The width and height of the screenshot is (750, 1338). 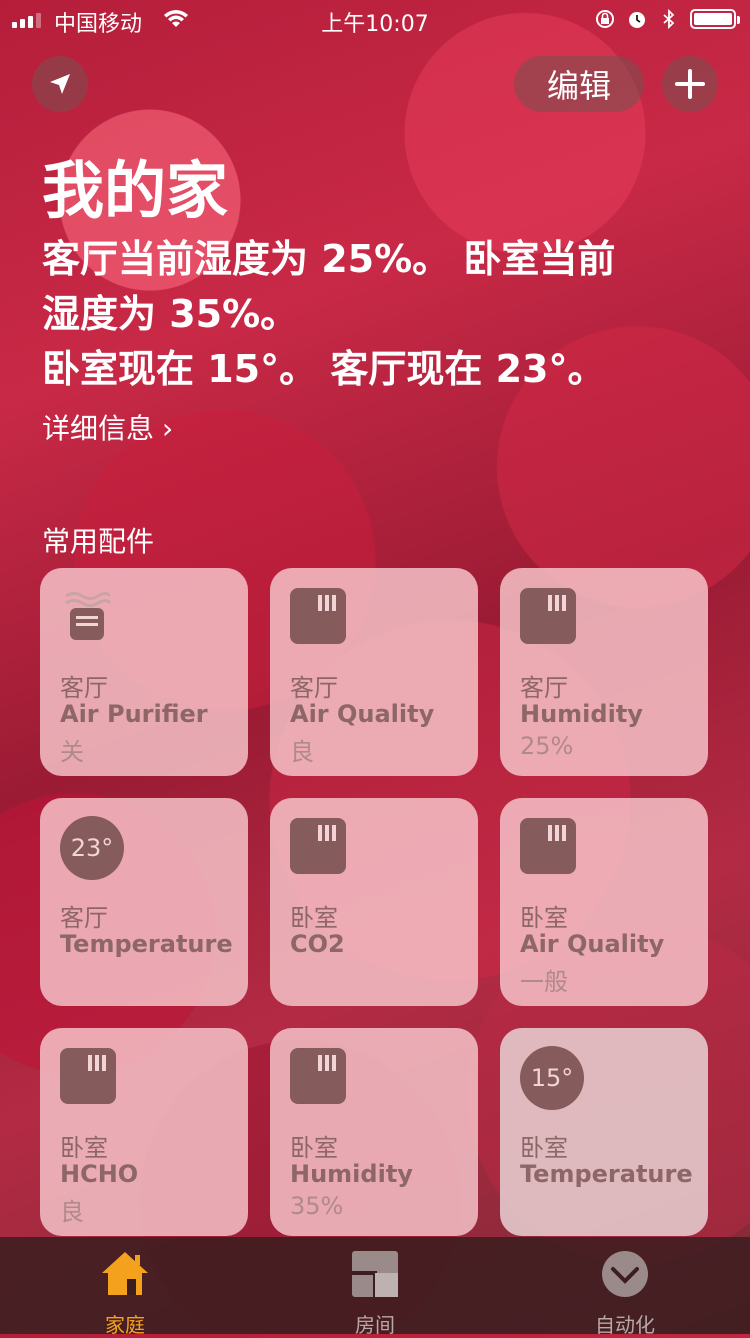 I want to click on accessory-tile-hcho: 卧室 HCHO 良, so click(x=144, y=1132).